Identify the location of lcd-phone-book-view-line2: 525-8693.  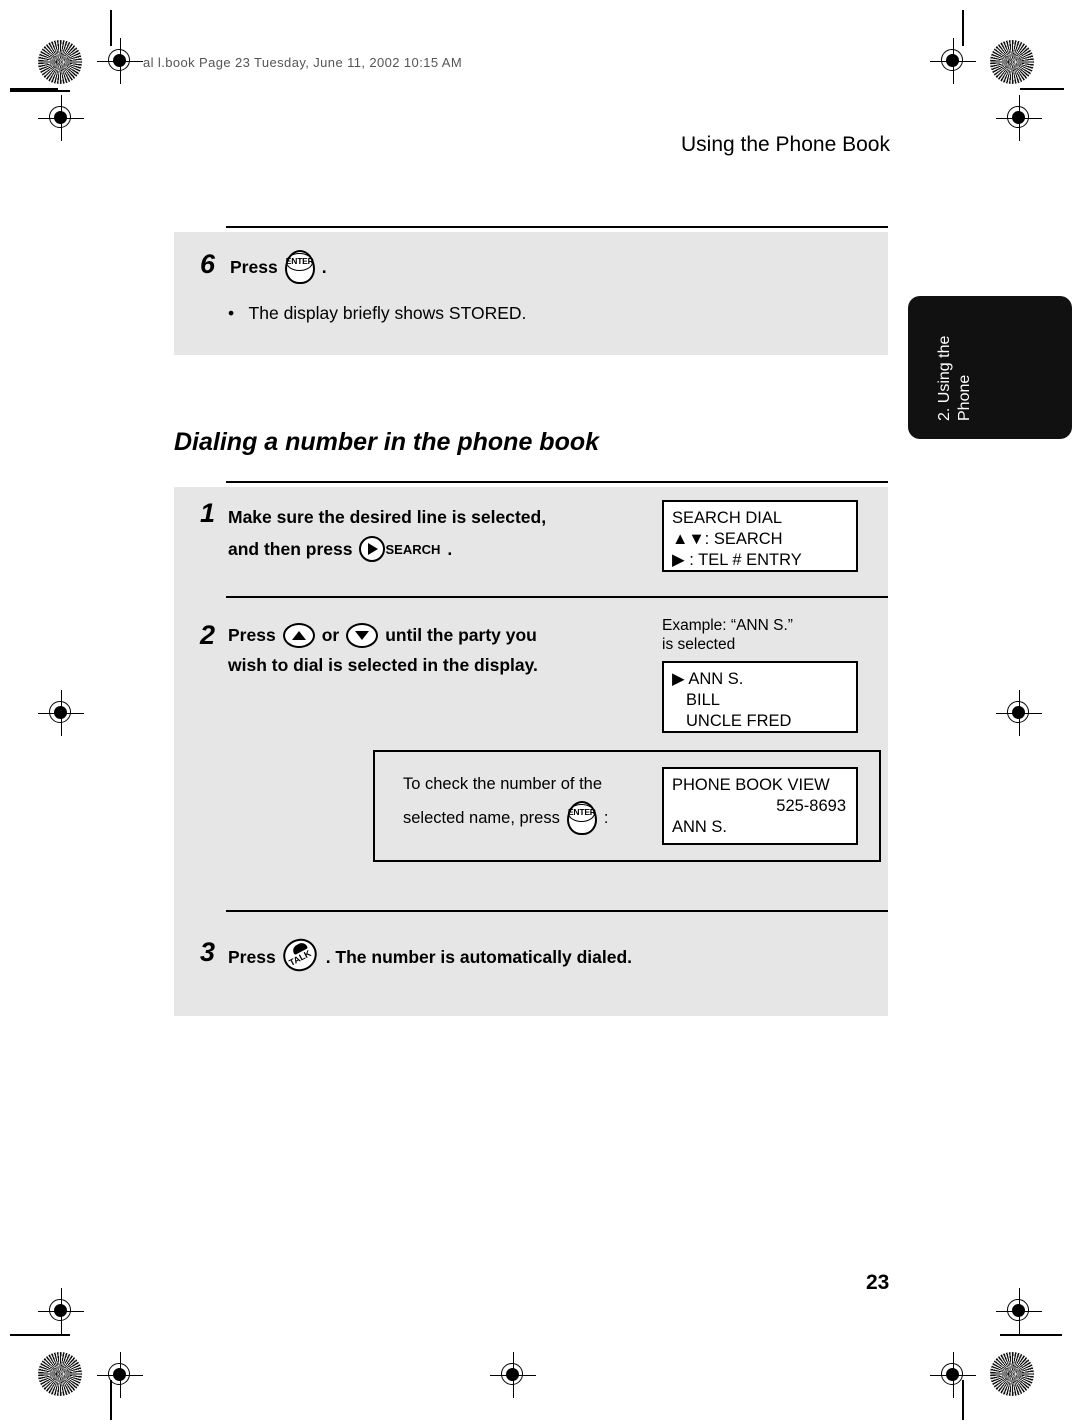
(811, 806).